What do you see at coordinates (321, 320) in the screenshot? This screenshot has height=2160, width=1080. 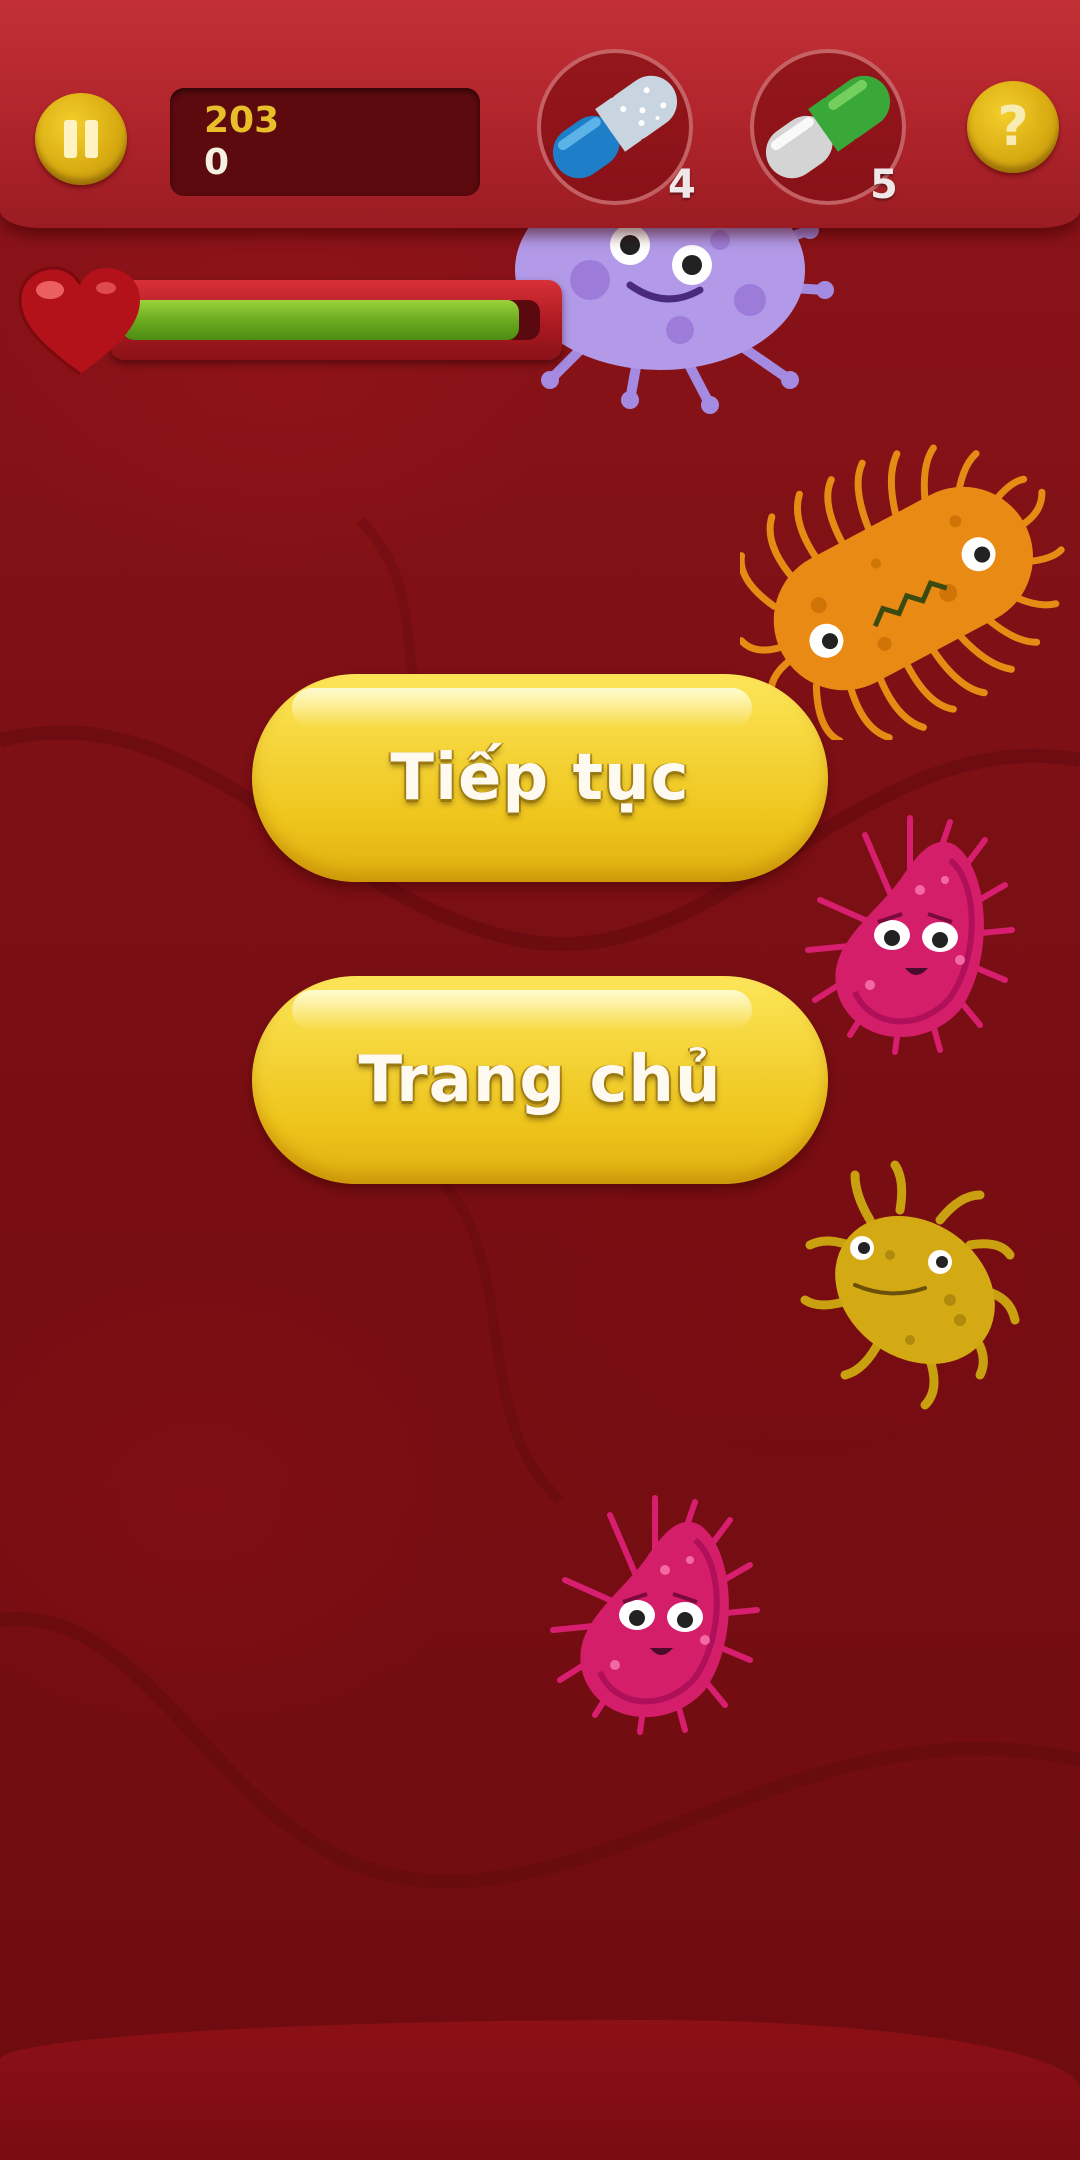 I see `health-fill` at bounding box center [321, 320].